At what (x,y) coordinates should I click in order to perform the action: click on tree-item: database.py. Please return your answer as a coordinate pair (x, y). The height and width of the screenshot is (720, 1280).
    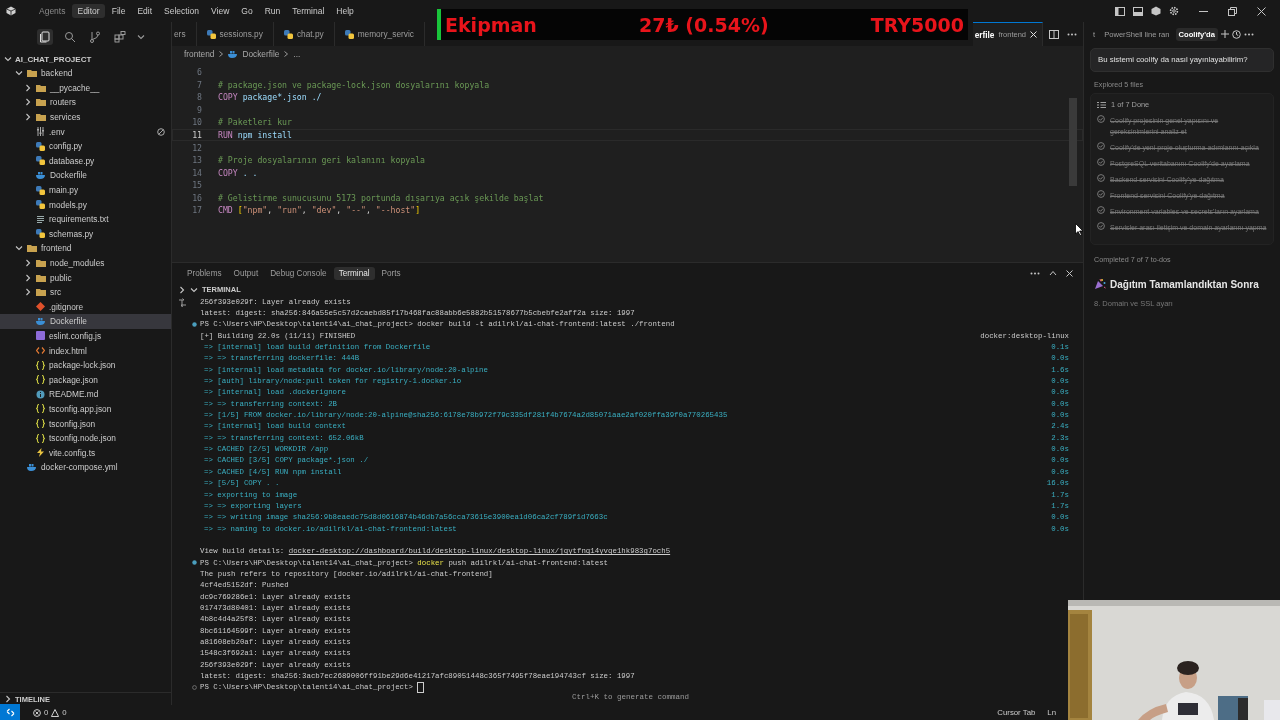
    Looking at the image, I should click on (85, 161).